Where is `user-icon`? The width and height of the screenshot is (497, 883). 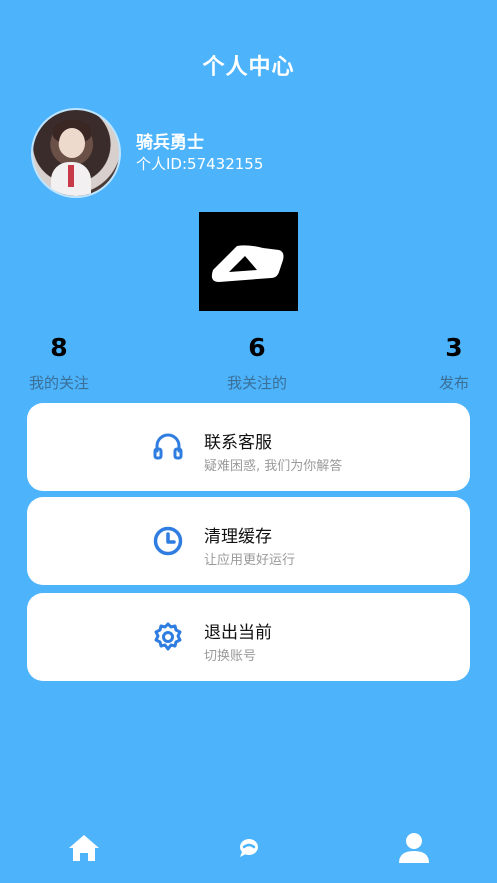
user-icon is located at coordinates (414, 848).